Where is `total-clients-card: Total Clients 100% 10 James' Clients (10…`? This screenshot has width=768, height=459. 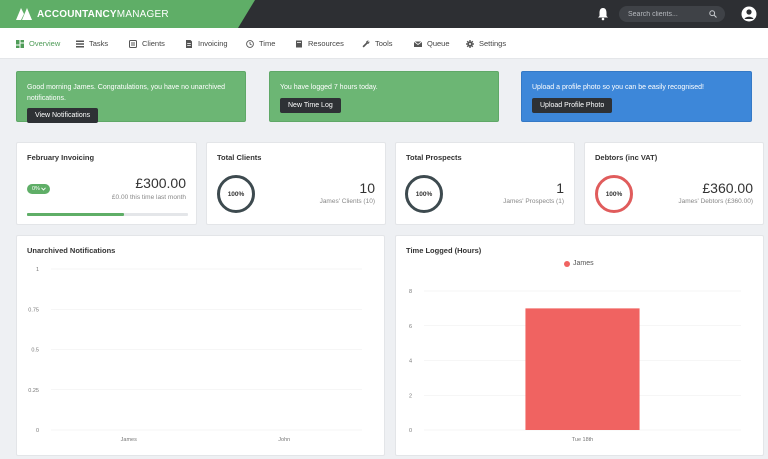
total-clients-card: Total Clients 100% 10 James' Clients (10… is located at coordinates (296, 183).